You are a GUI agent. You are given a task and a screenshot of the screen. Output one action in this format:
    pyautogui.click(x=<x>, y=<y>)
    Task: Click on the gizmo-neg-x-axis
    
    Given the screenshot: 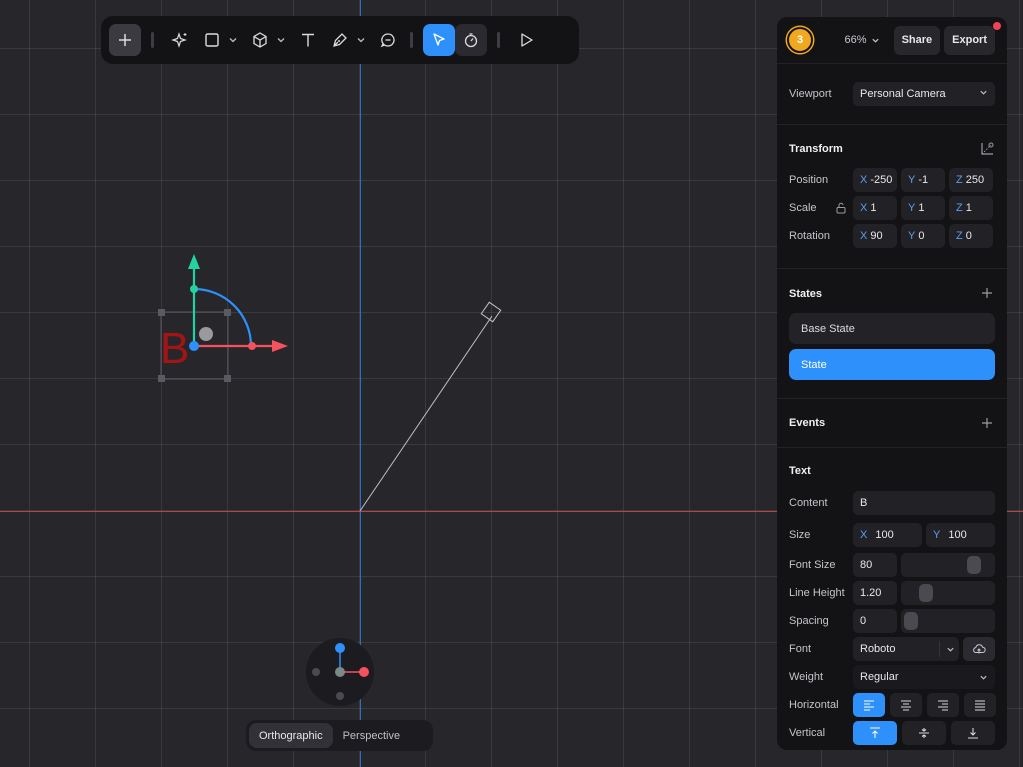 What is the action you would take?
    pyautogui.click(x=316, y=672)
    